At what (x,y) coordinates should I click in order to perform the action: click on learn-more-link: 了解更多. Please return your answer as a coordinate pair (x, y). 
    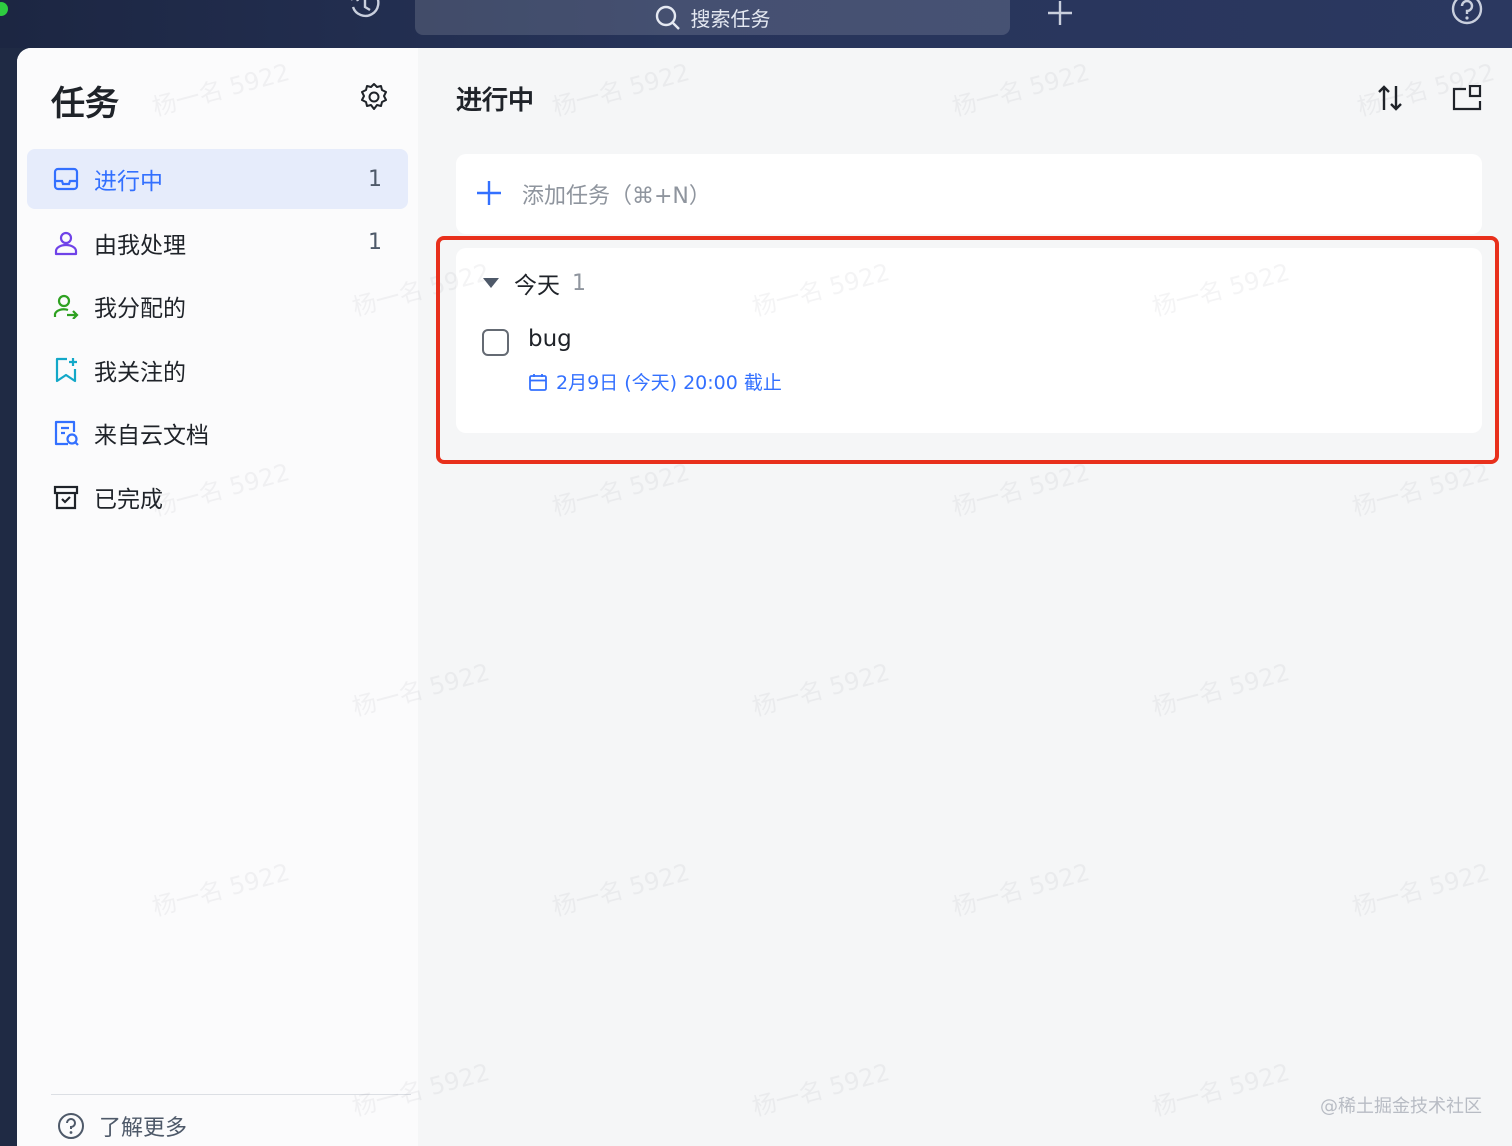
    Looking at the image, I should click on (122, 1126).